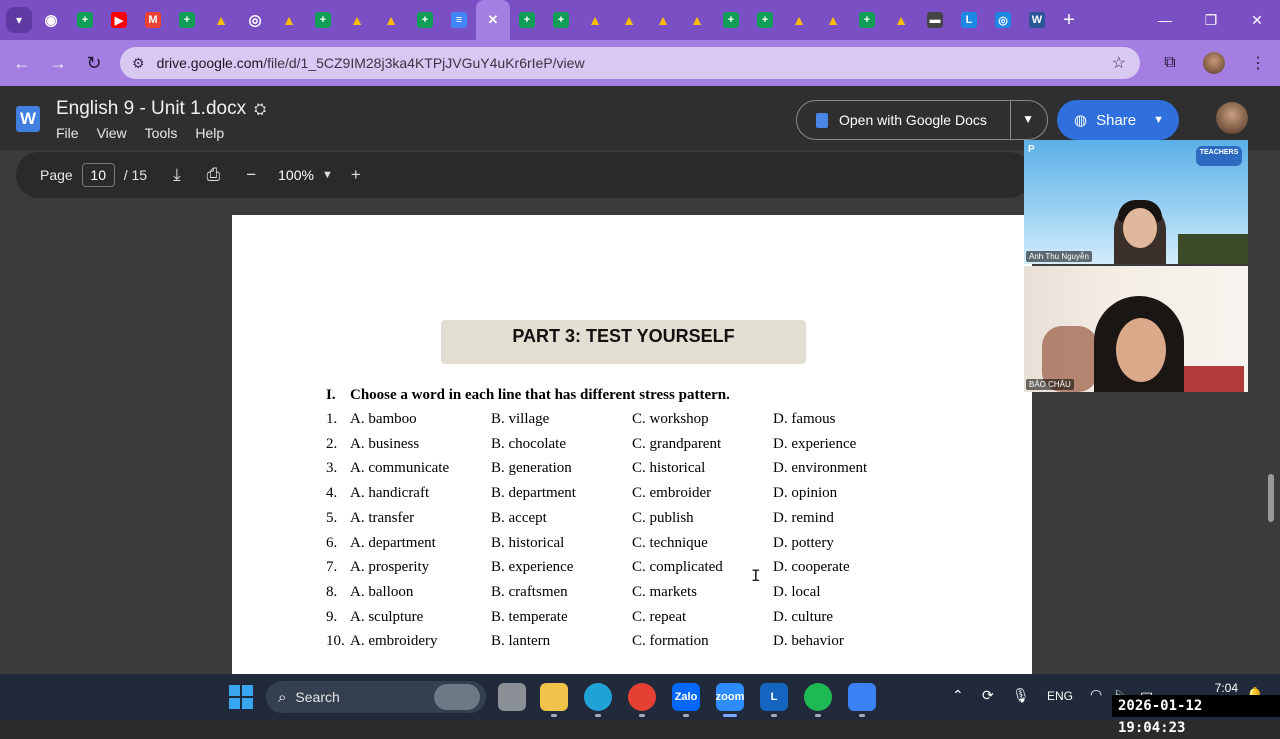  I want to click on share-dropdown-icon: ▼, so click(1158, 120).